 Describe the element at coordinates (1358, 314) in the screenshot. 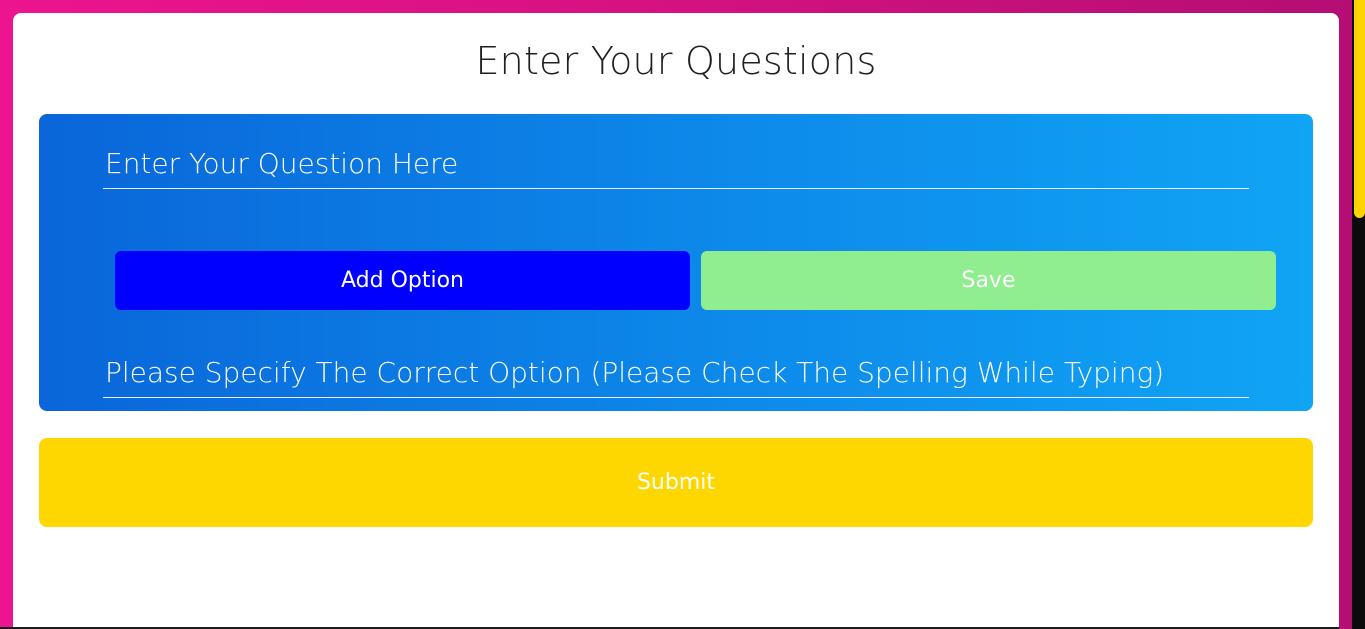

I see `page-scrollbar` at that location.